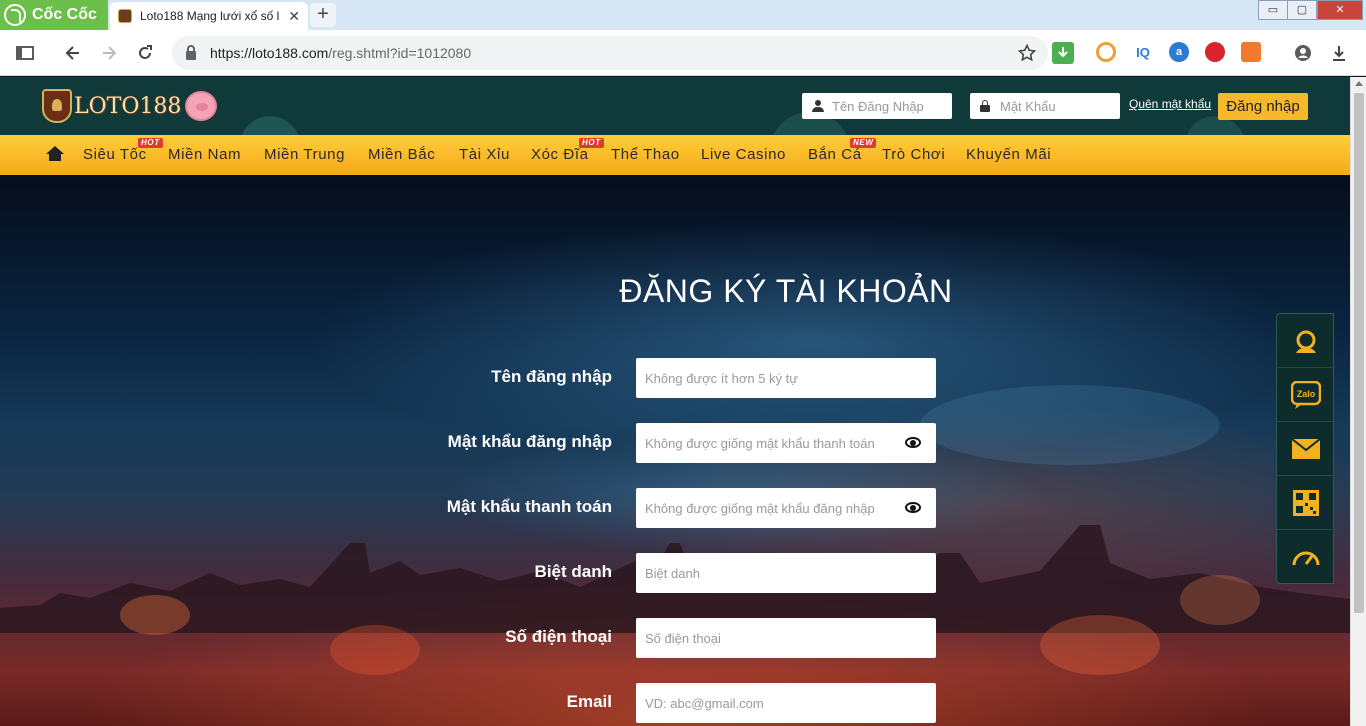  What do you see at coordinates (786, 378) in the screenshot?
I see `register-username-input: Không được ít hơn 5 ký tự` at bounding box center [786, 378].